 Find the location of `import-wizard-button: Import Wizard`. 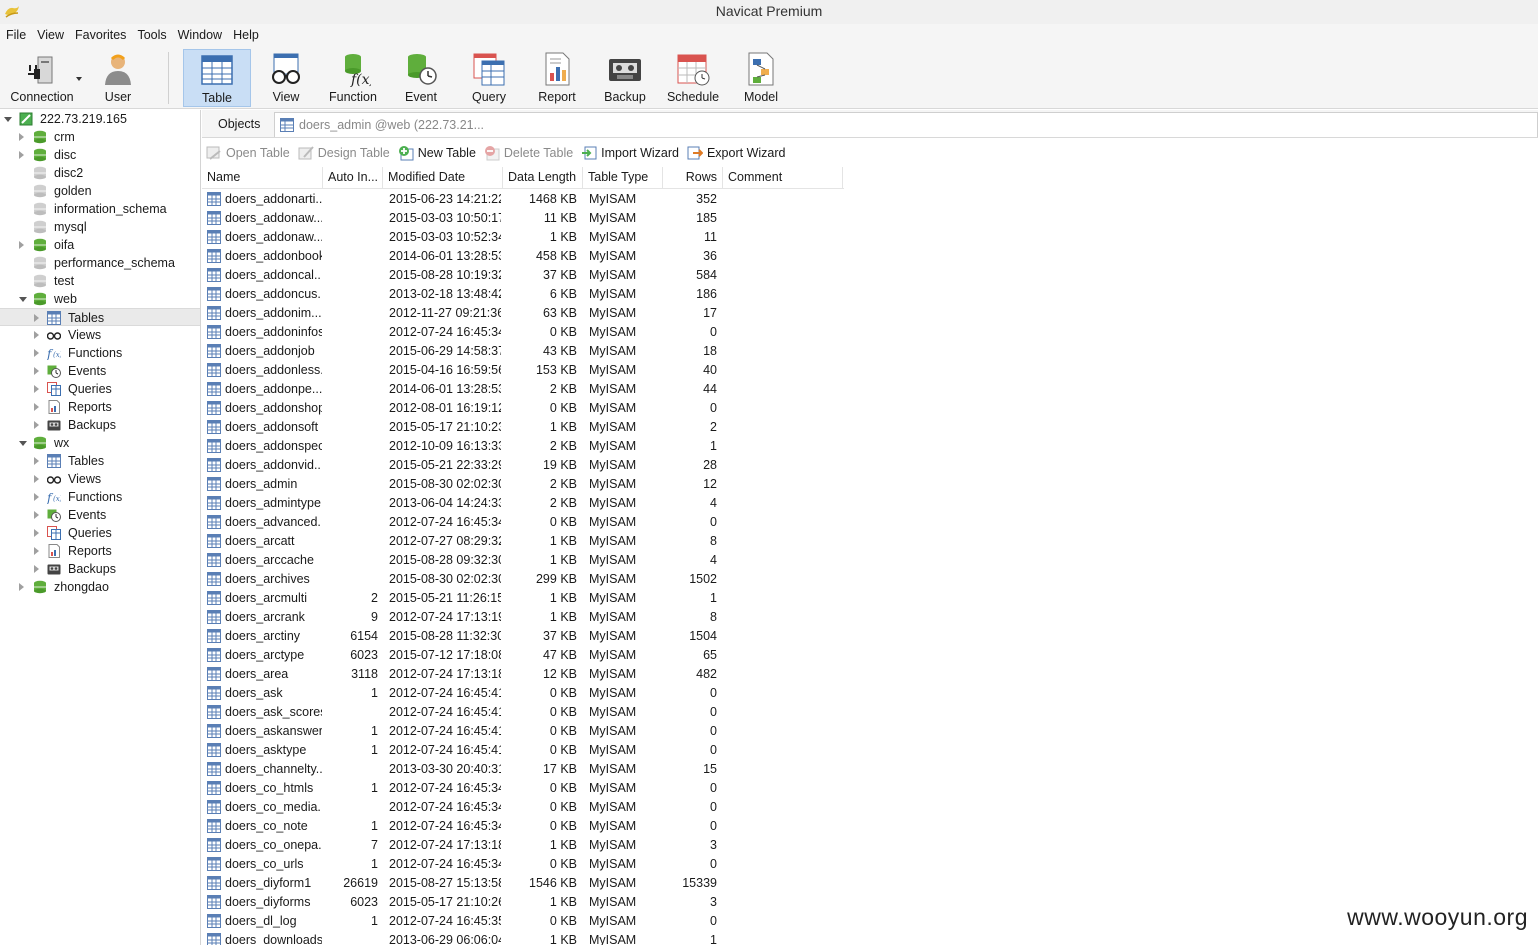

import-wizard-button: Import Wizard is located at coordinates (630, 153).